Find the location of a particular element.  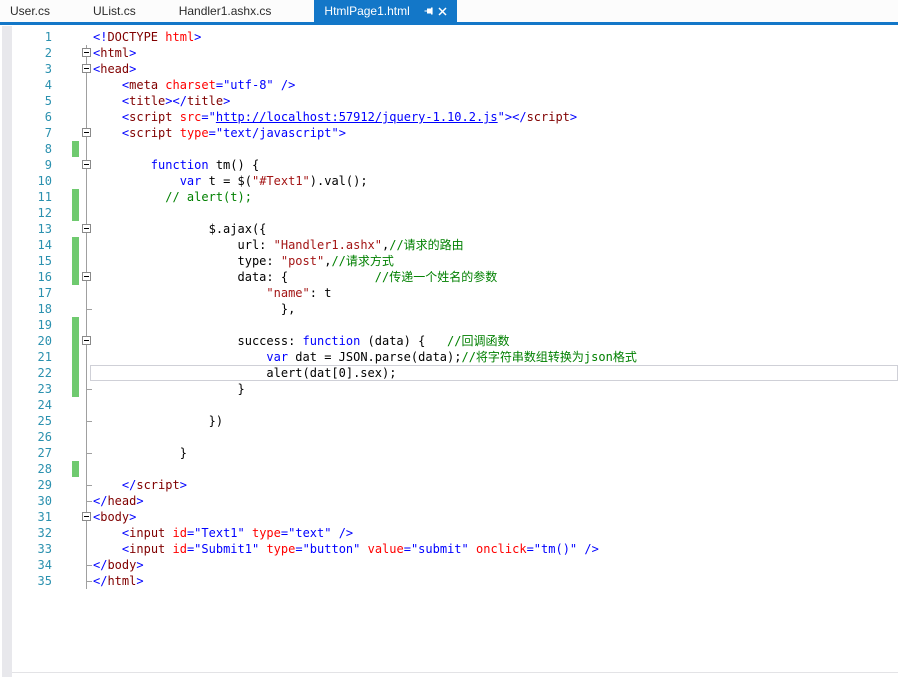

code-line-1: 1 <!DOCTYPE html> is located at coordinates (449, 37).